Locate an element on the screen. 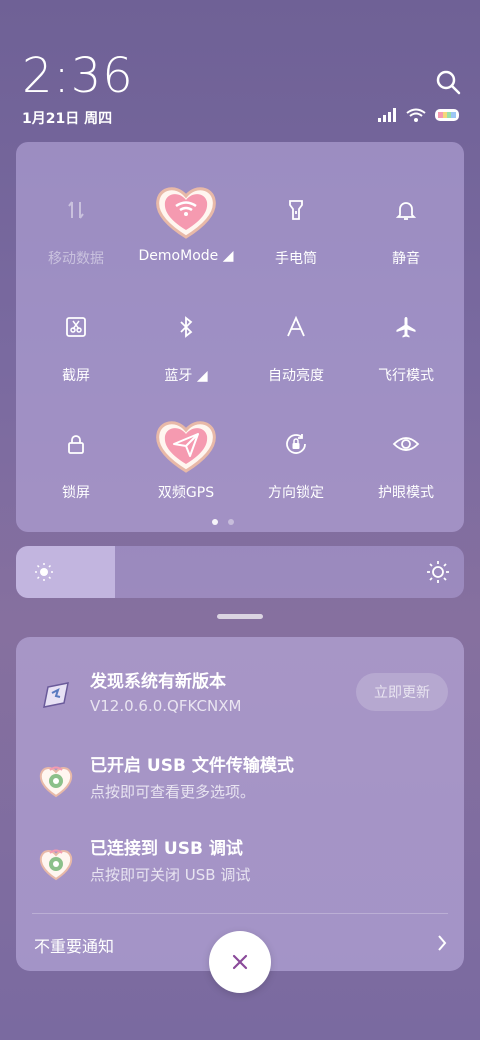 The image size is (480, 1040). notification-usb-transfer: 已开启 USB 文件传输模式 点按即可查看更多选项。 is located at coordinates (240, 784).